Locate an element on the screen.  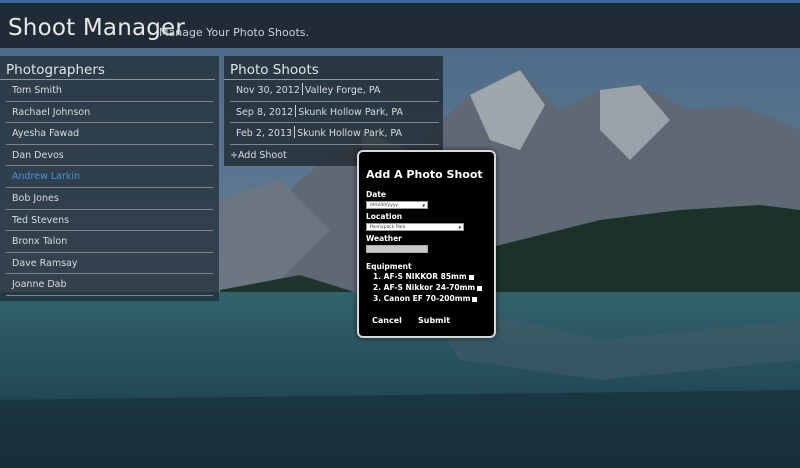
photographer-item: Ted Stevens is located at coordinates (109, 221).